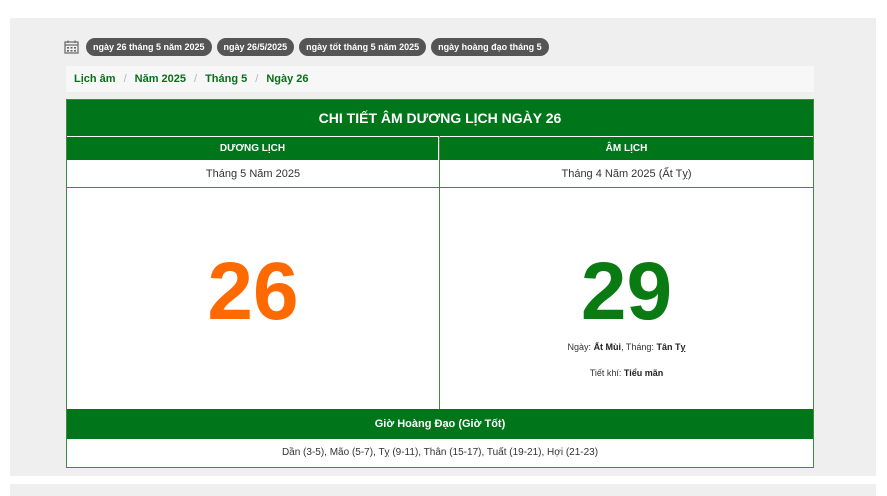  What do you see at coordinates (671, 347) in the screenshot?
I see `lunar-month-value: Tân Tỵ` at bounding box center [671, 347].